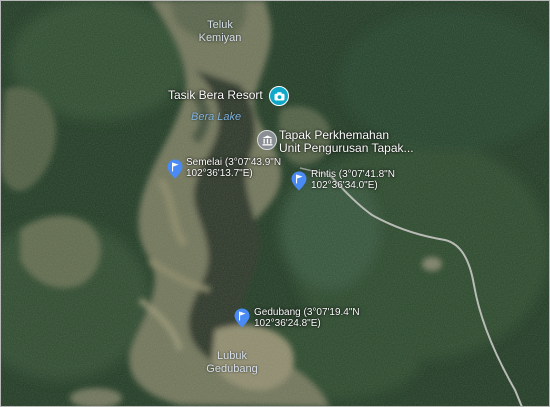 This screenshot has height=407, width=550. What do you see at coordinates (175, 169) in the screenshot?
I see `semelai-pin-marker` at bounding box center [175, 169].